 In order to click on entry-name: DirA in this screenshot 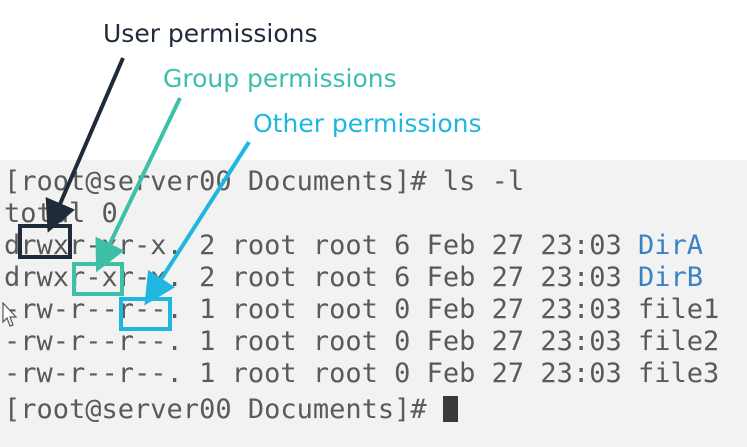, I will do `click(670, 245)`.